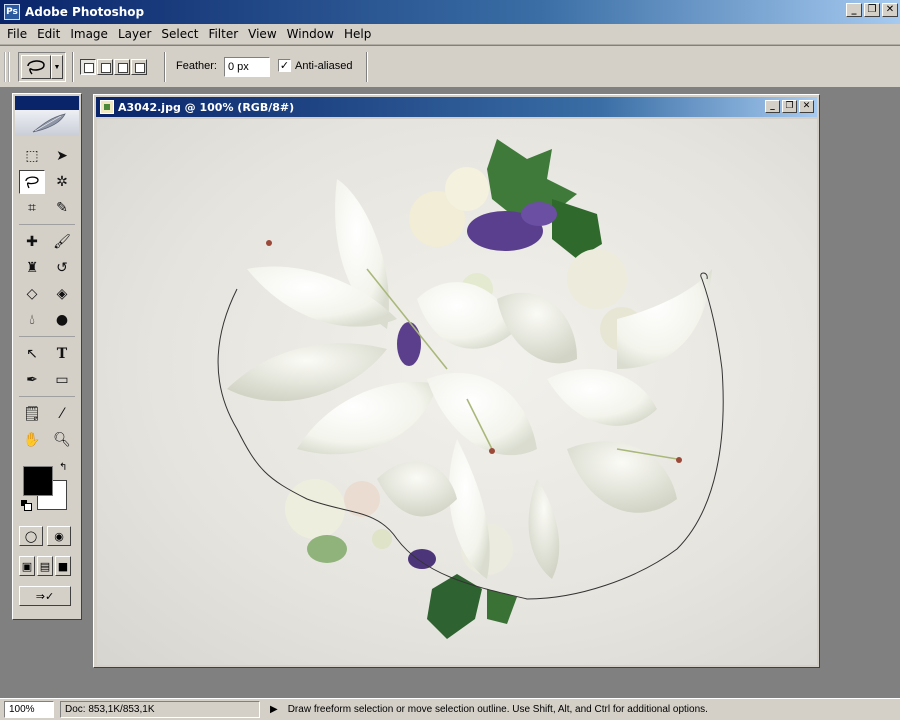  Describe the element at coordinates (7, 67) in the screenshot. I see `options-grip` at that location.